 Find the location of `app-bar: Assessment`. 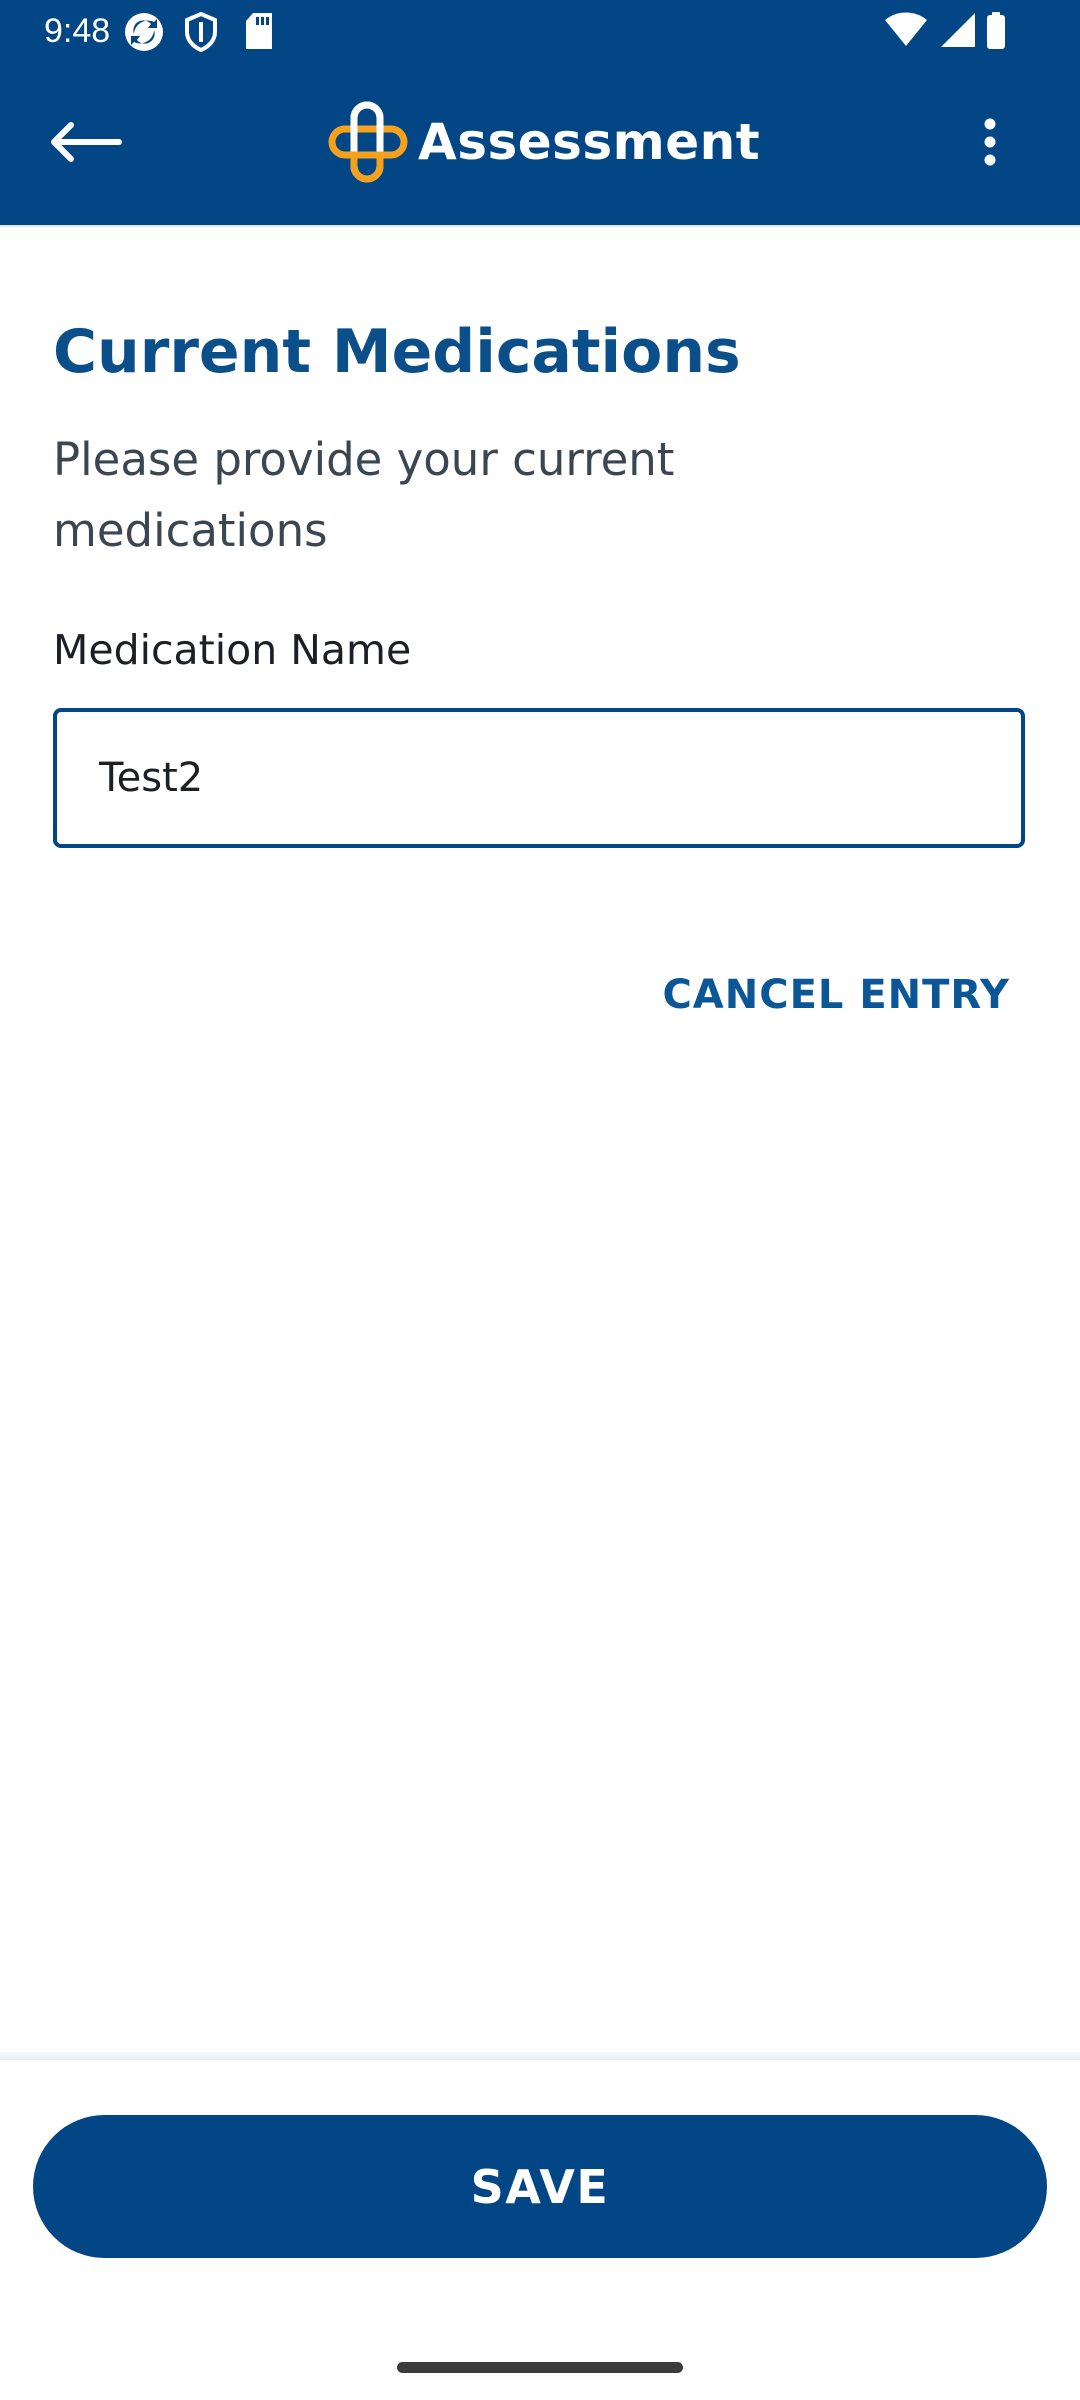

app-bar: Assessment is located at coordinates (540, 143).